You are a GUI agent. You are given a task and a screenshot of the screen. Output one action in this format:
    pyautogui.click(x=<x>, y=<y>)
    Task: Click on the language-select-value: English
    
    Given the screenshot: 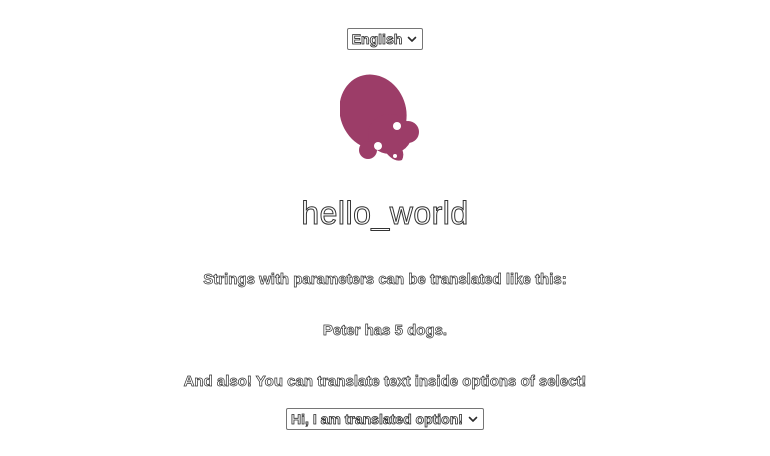 What is the action you would take?
    pyautogui.click(x=377, y=39)
    